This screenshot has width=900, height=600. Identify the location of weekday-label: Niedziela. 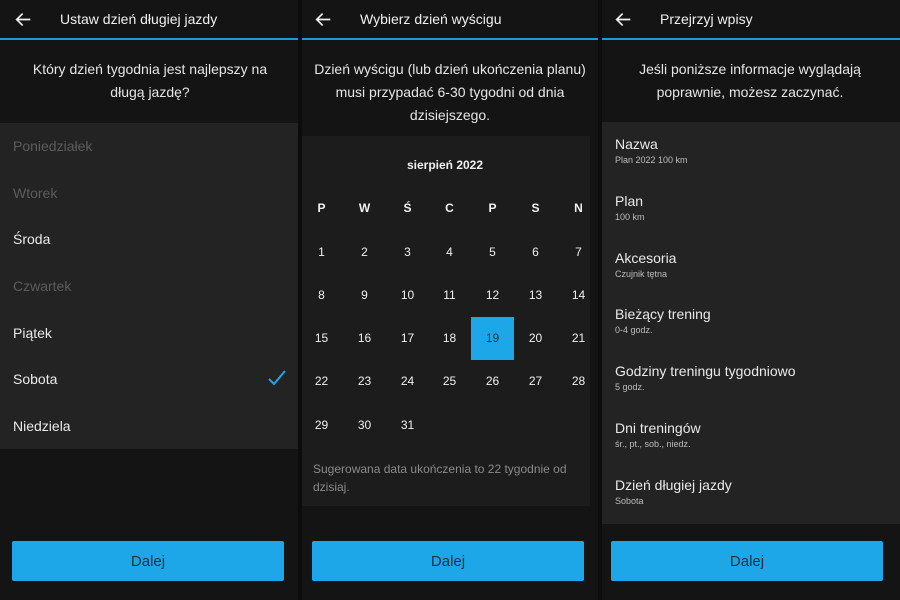
(42, 425).